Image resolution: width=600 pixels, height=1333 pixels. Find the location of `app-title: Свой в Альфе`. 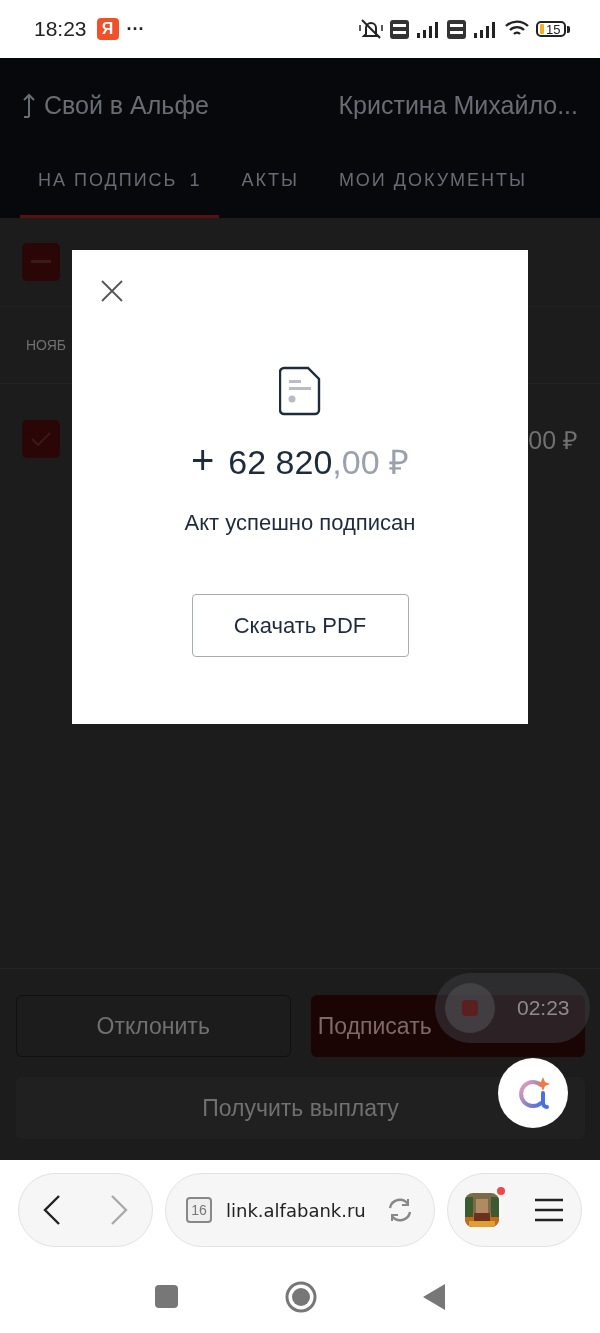

app-title: Свой в Альфе is located at coordinates (127, 105).